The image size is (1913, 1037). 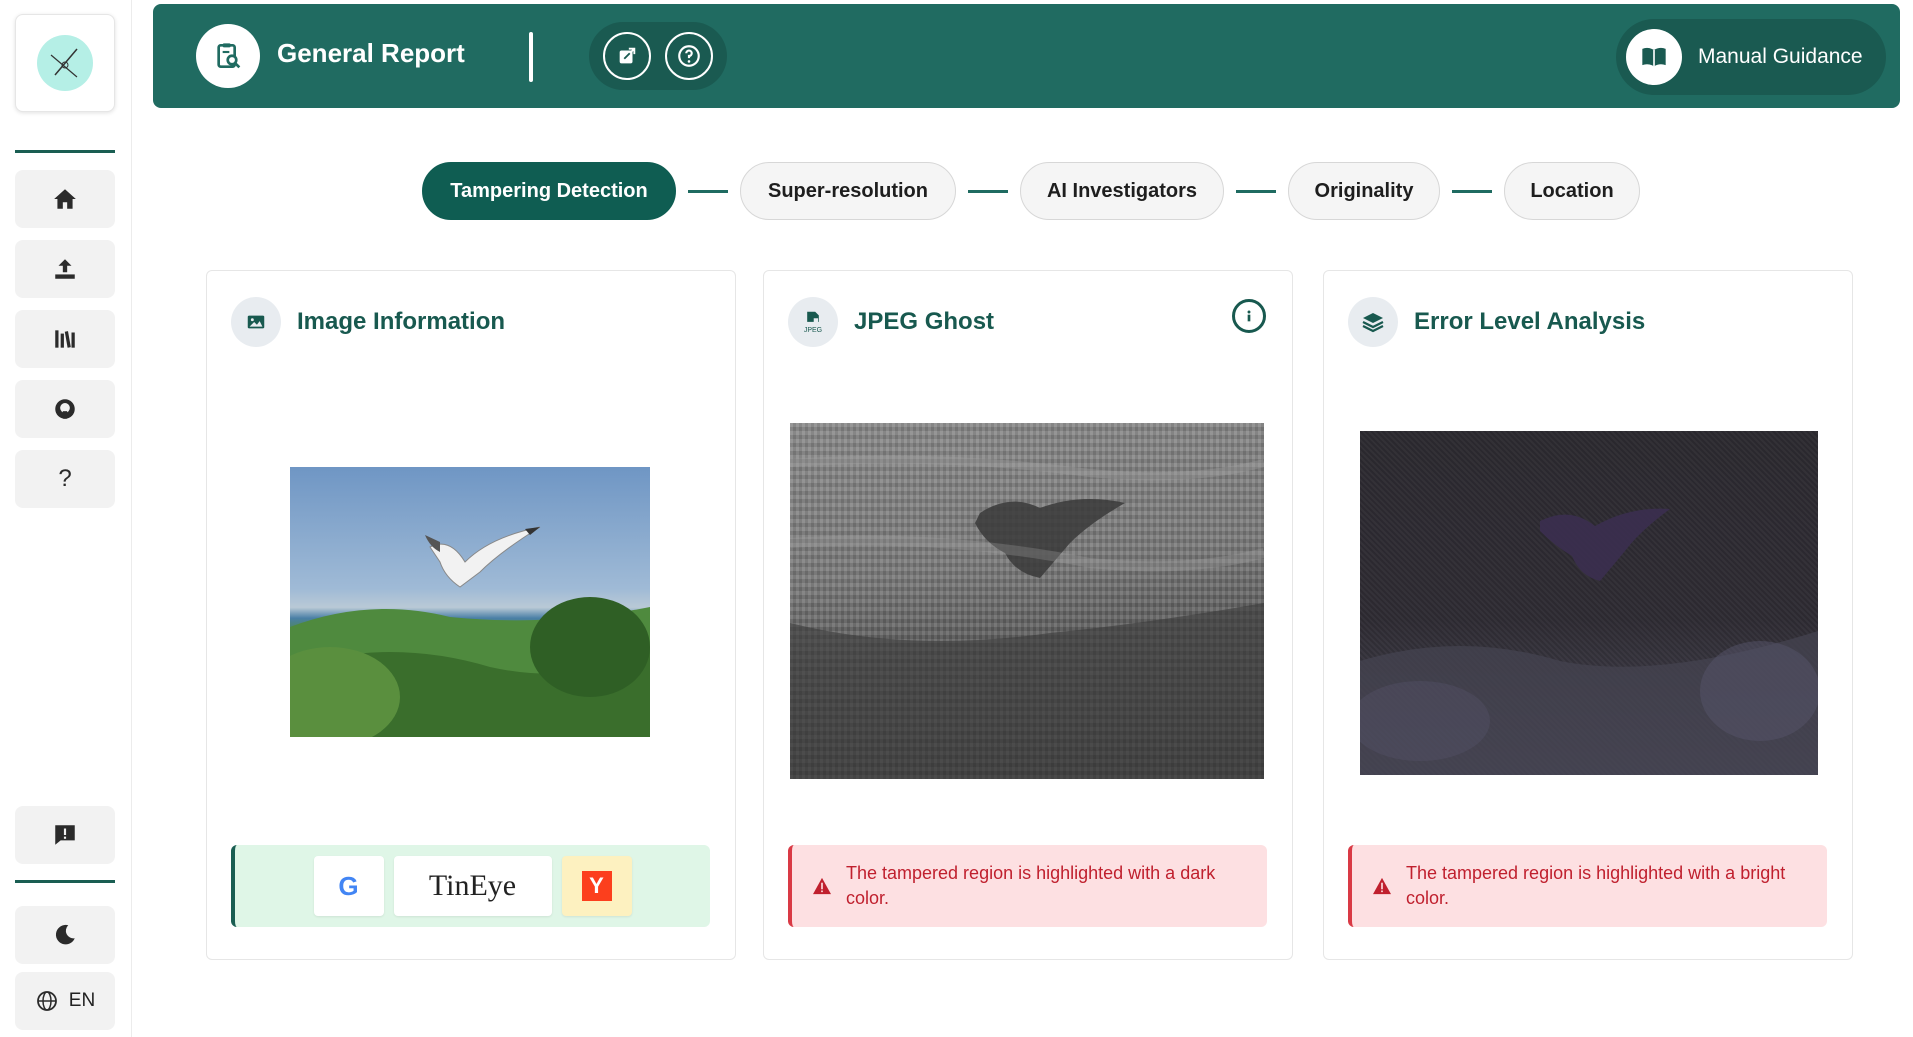 I want to click on tineye-icon: TinEye, so click(x=472, y=885).